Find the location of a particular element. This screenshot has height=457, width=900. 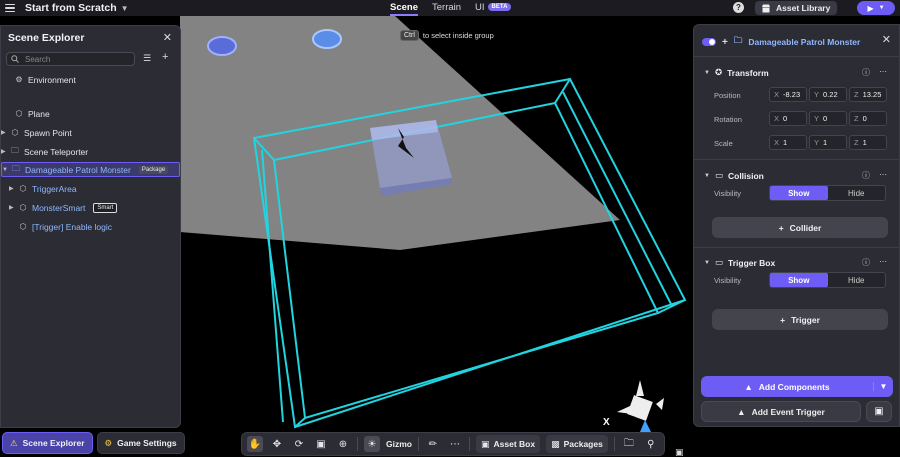

rotation-z-value: 0 is located at coordinates (864, 118).